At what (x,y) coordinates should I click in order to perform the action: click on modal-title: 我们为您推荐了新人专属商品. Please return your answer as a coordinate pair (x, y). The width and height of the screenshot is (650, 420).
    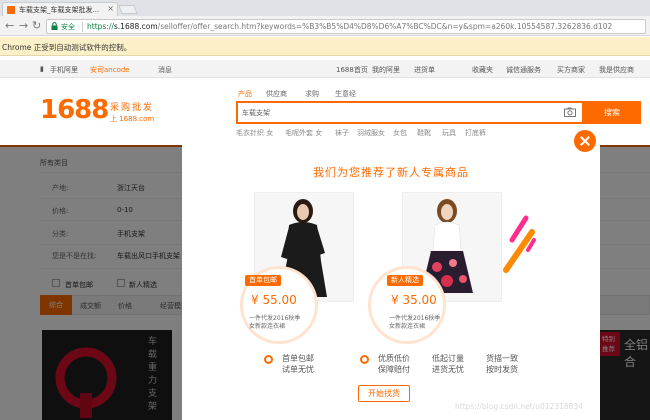
    Looking at the image, I should click on (391, 172).